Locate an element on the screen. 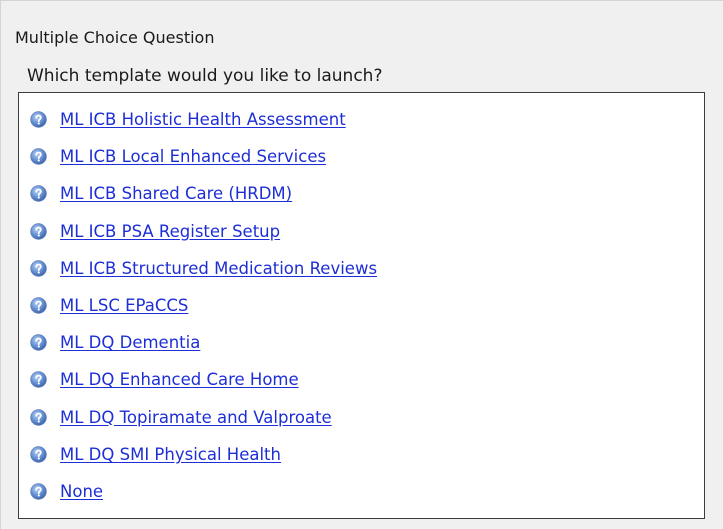 This screenshot has width=723, height=529. option-link: ML DQ Dementia is located at coordinates (130, 342).